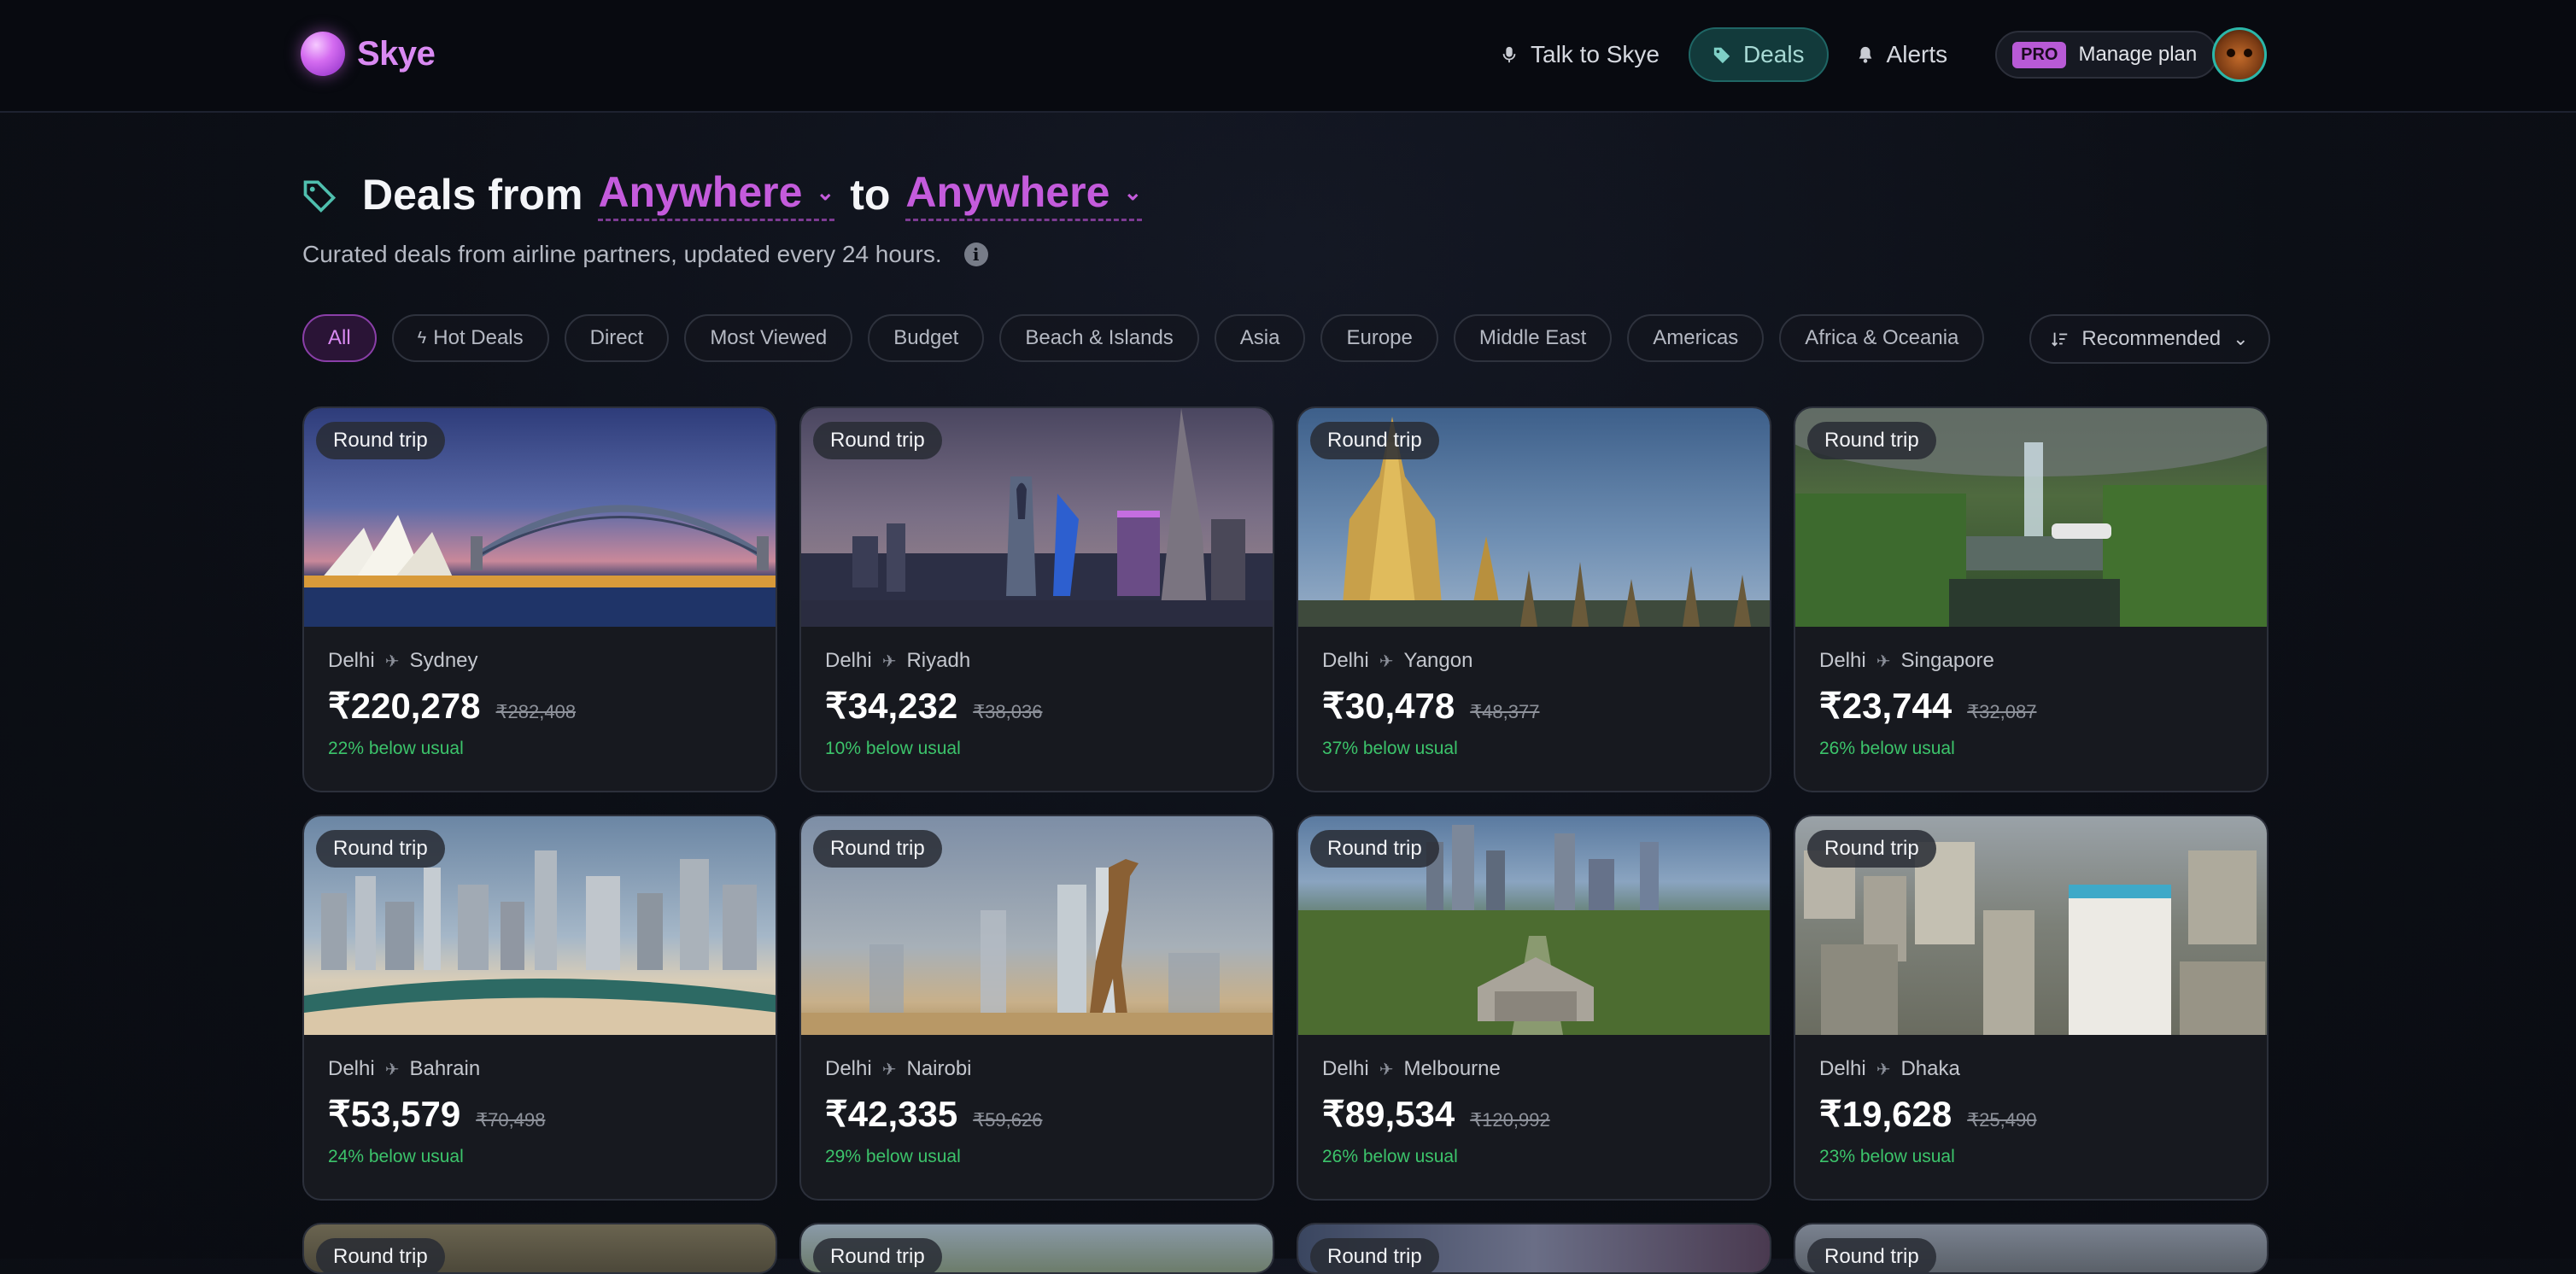 The image size is (2576, 1274). I want to click on info-icon: i, so click(976, 254).